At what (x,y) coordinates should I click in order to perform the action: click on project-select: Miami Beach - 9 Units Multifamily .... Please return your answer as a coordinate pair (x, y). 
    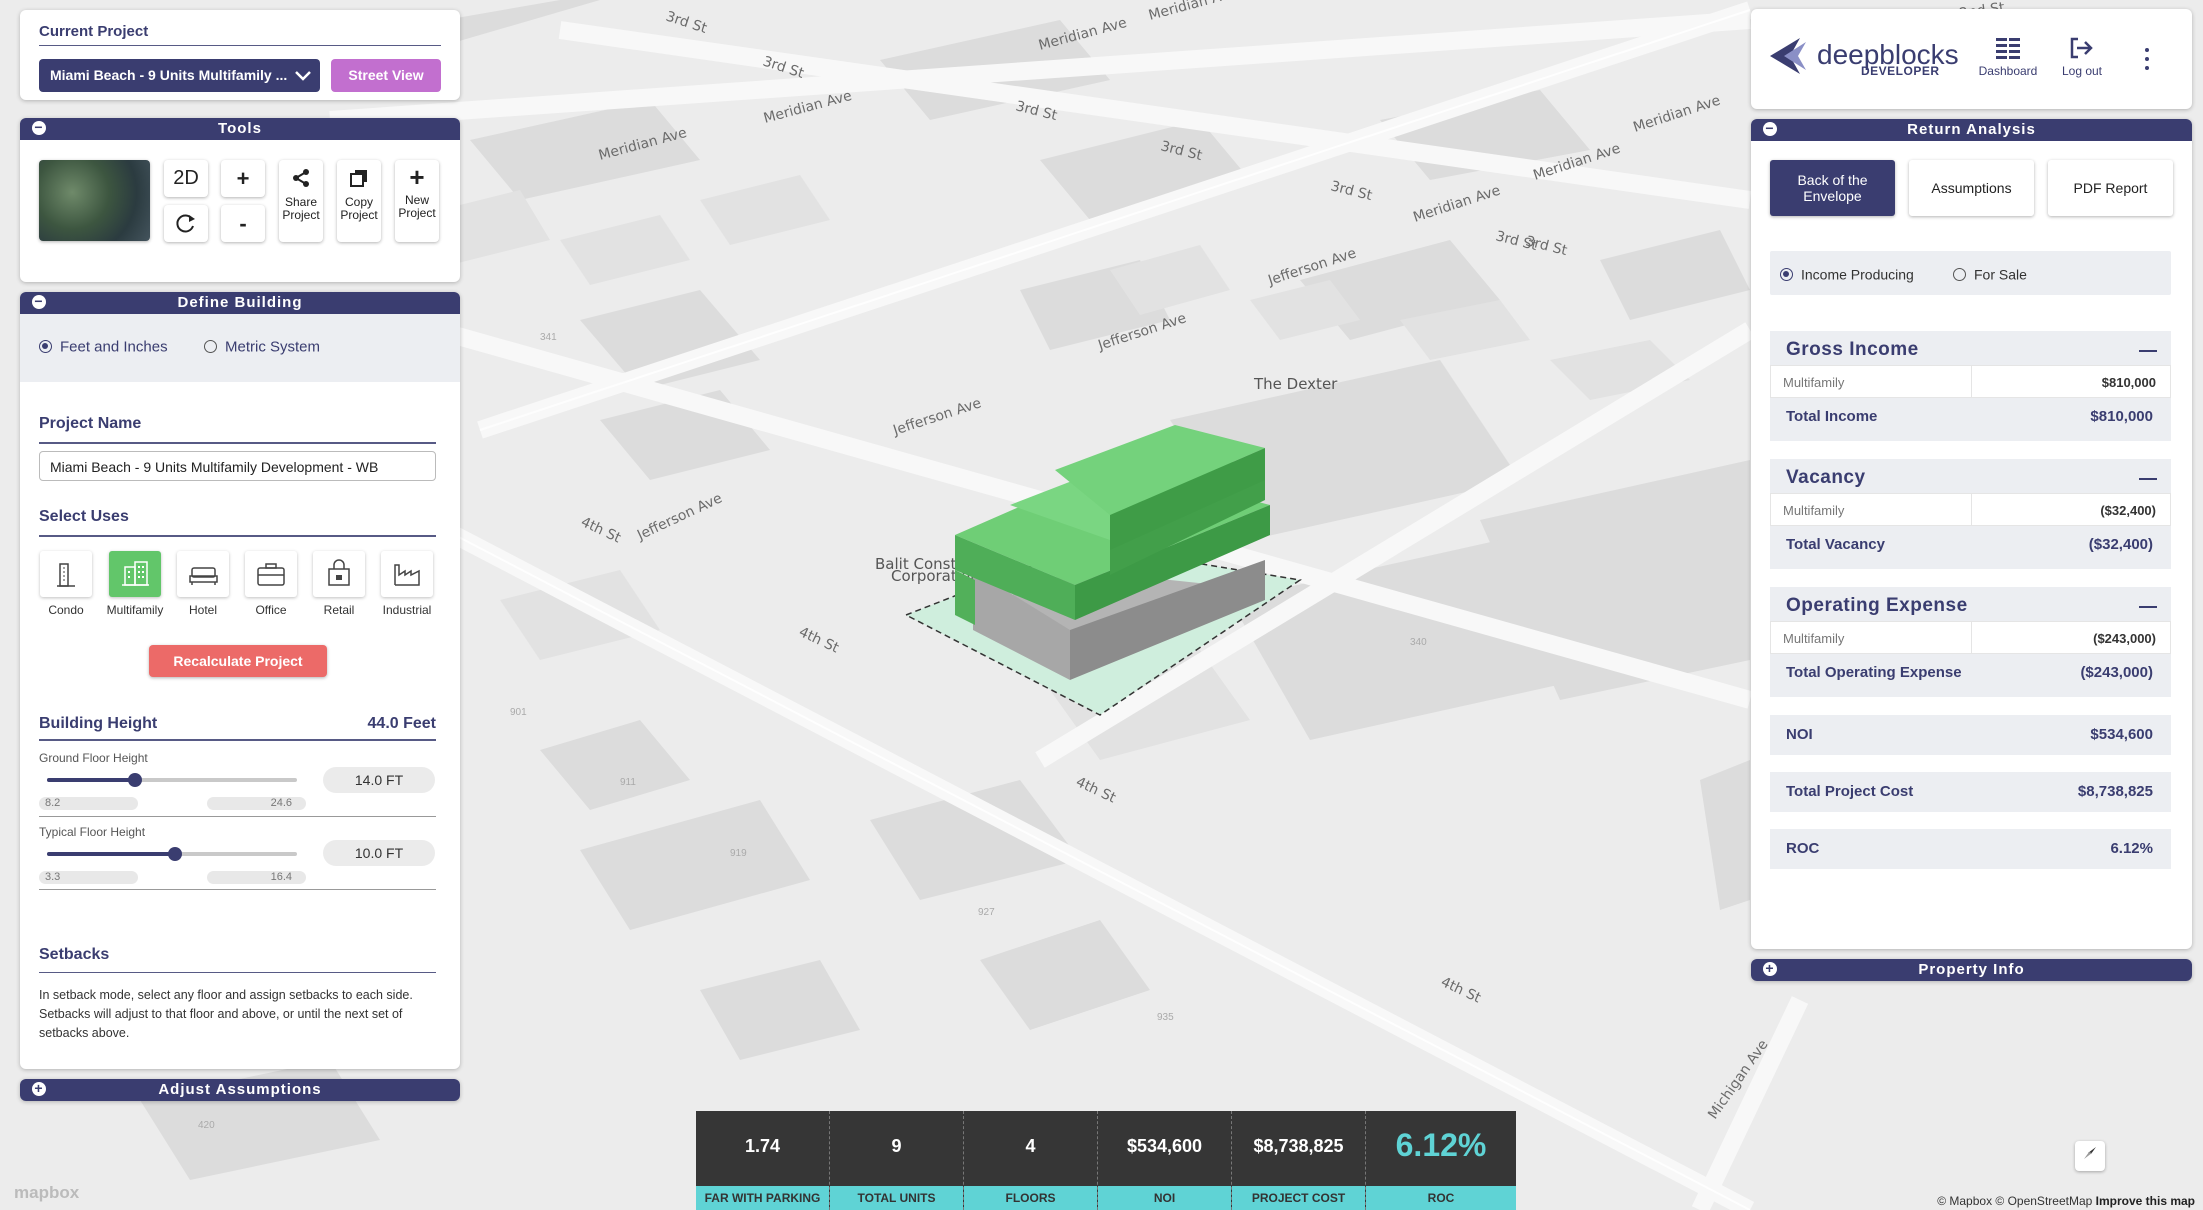
    Looking at the image, I should click on (179, 75).